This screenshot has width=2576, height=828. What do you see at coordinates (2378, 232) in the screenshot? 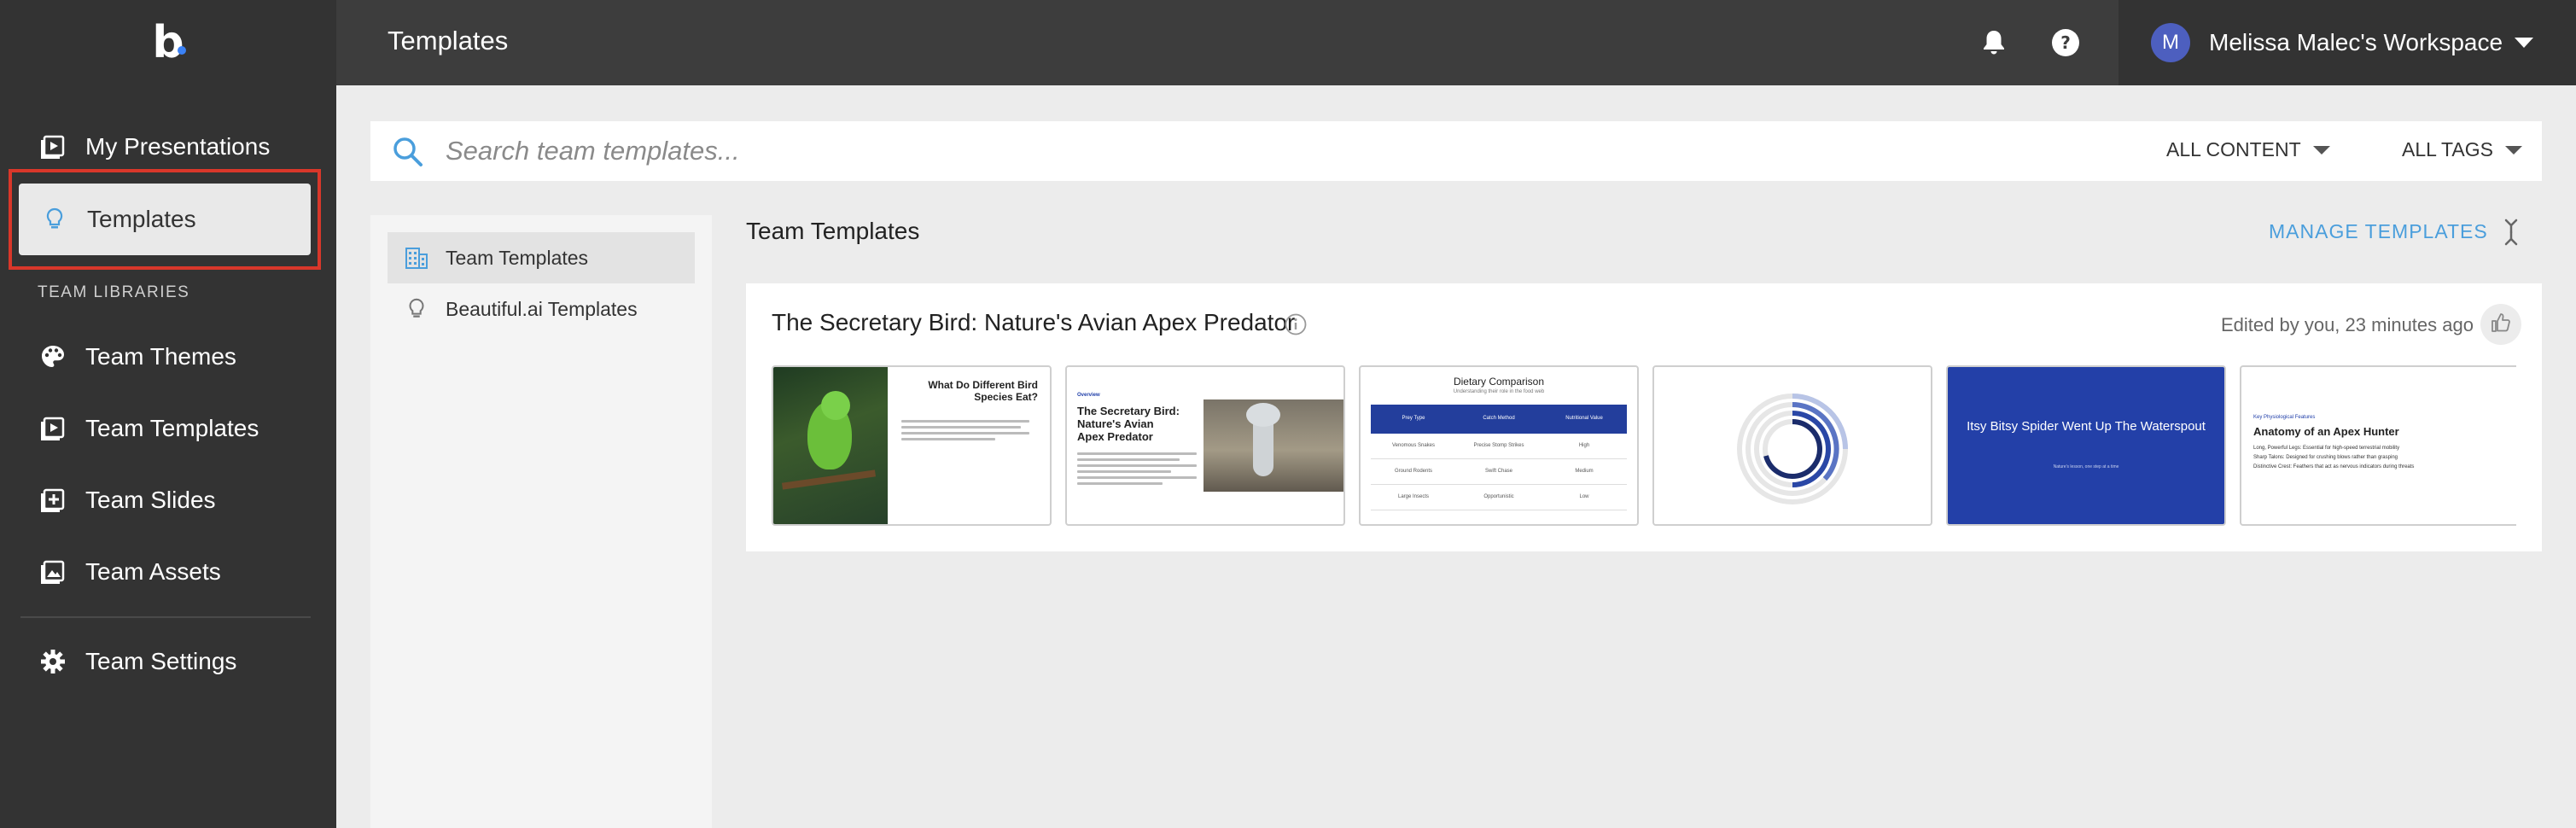
I see `manage-templates-link: MANAGE TEMPLATES` at bounding box center [2378, 232].